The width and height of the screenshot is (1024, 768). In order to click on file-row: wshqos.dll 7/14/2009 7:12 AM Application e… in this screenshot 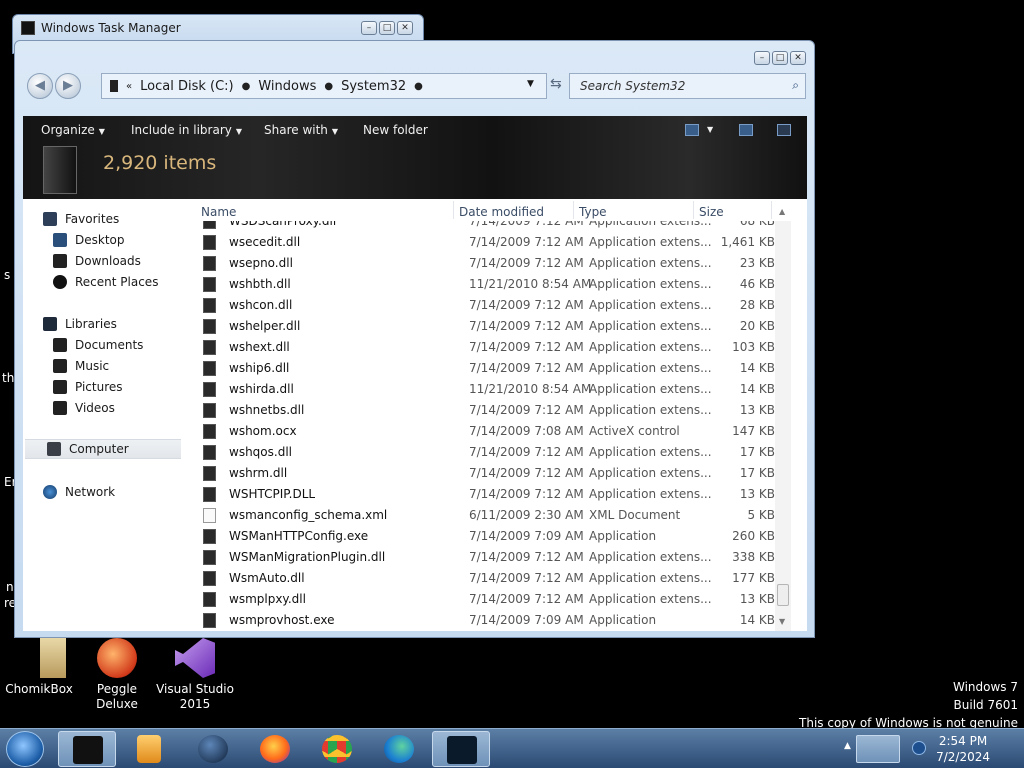, I will do `click(495, 452)`.